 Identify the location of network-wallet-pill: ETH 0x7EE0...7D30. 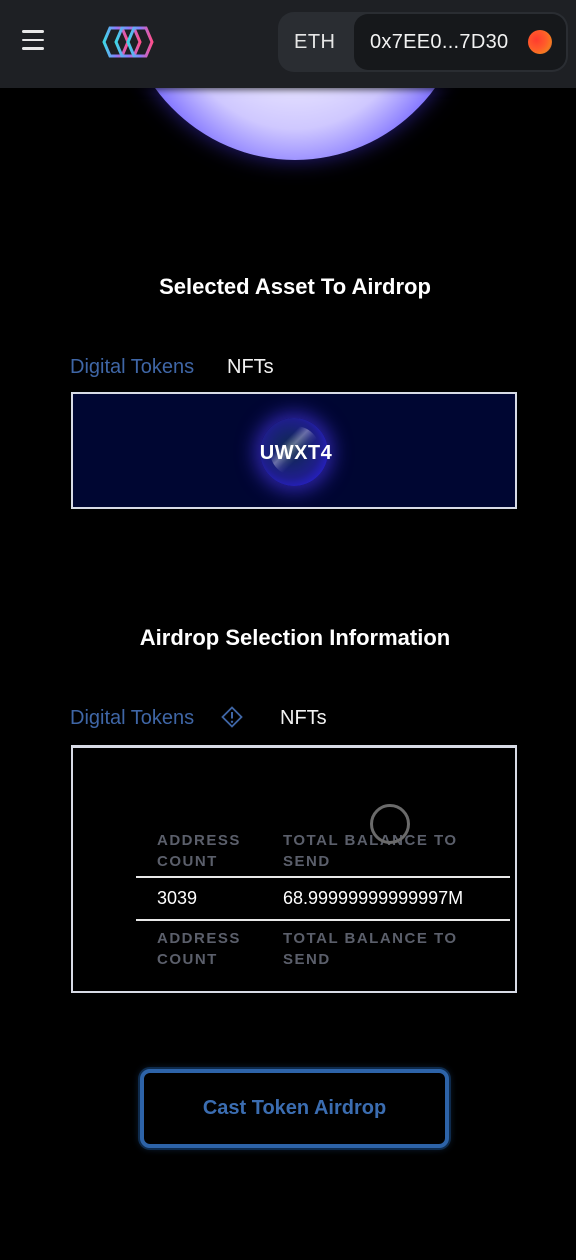
(423, 42).